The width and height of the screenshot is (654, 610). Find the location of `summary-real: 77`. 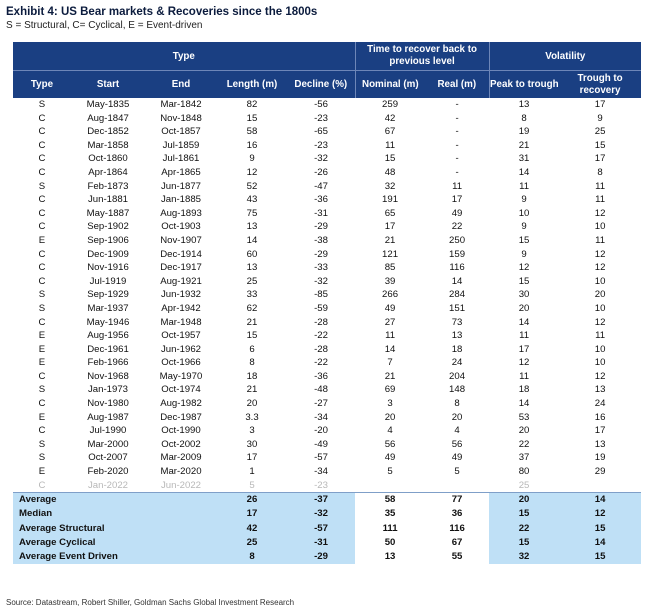

summary-real: 77 is located at coordinates (457, 500).